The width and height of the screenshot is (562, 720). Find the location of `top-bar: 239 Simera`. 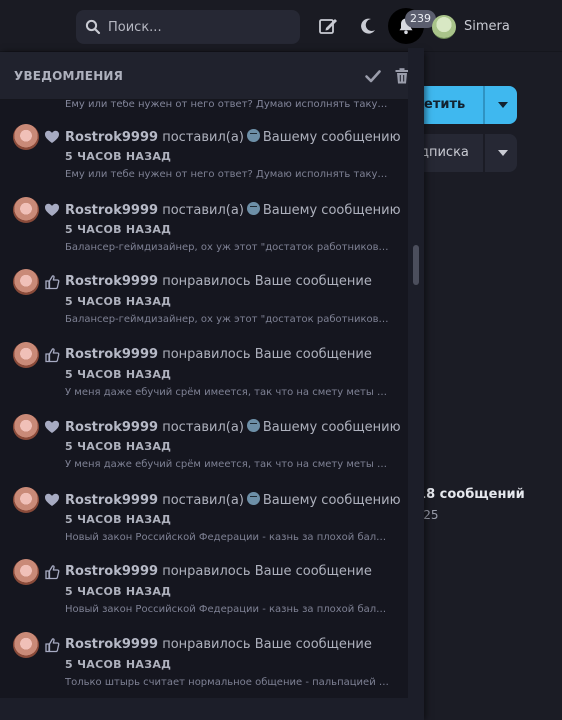

top-bar: 239 Simera is located at coordinates (281, 26).